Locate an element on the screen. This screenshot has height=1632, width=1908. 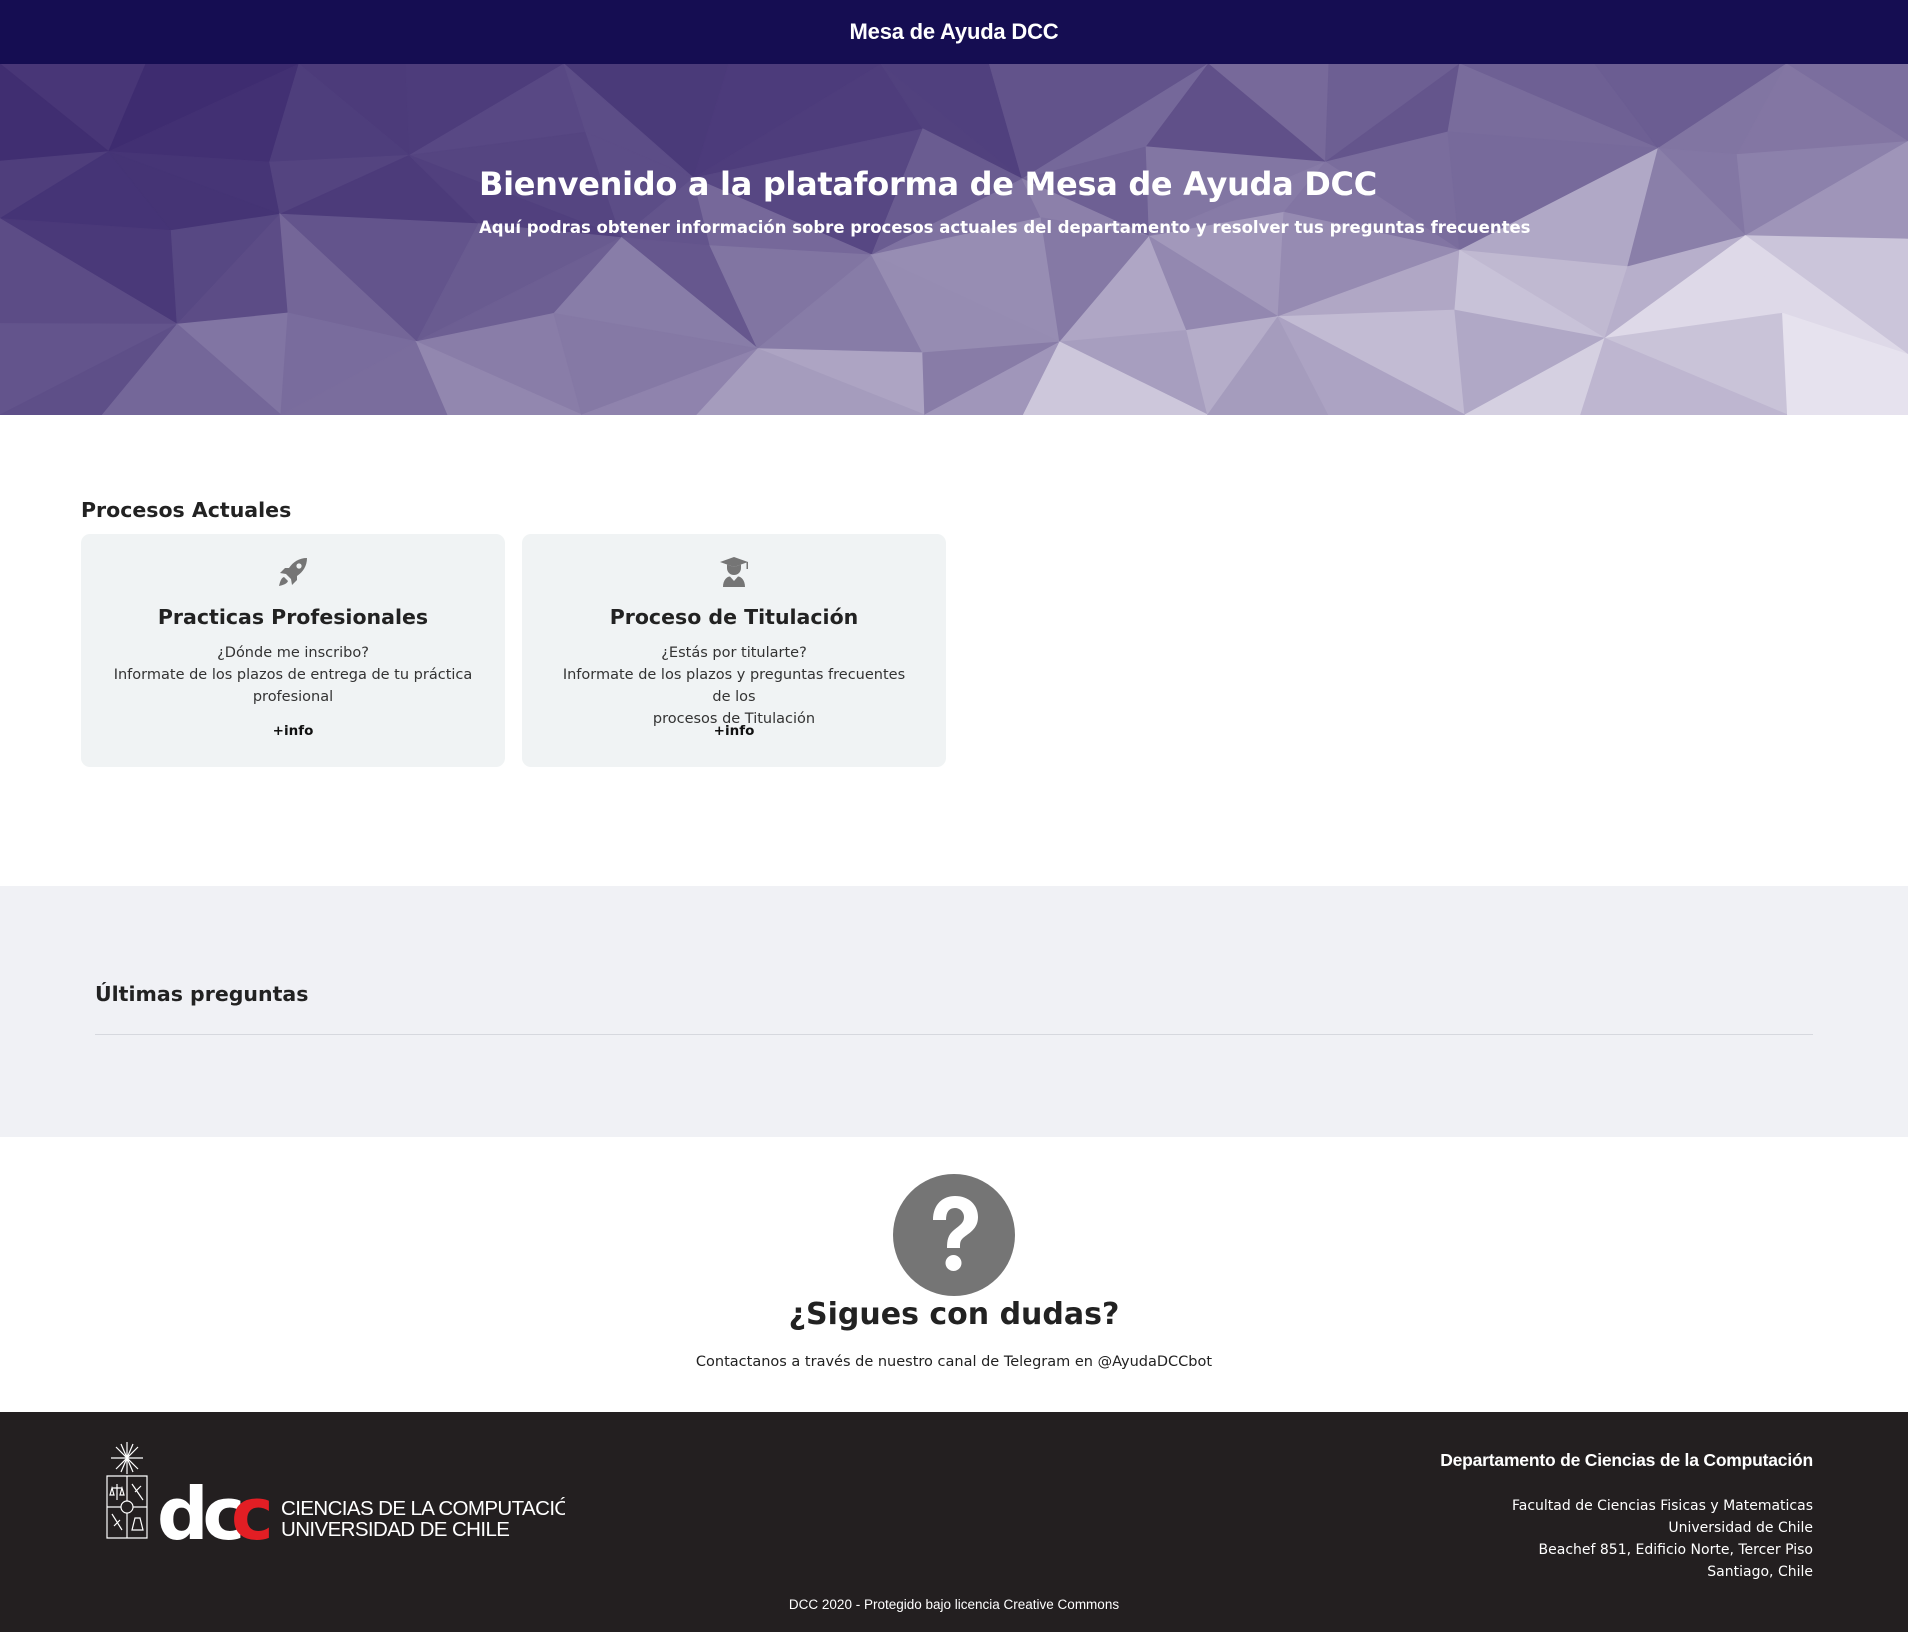
card-question: ¿Estás por titularte? is located at coordinates (734, 653).